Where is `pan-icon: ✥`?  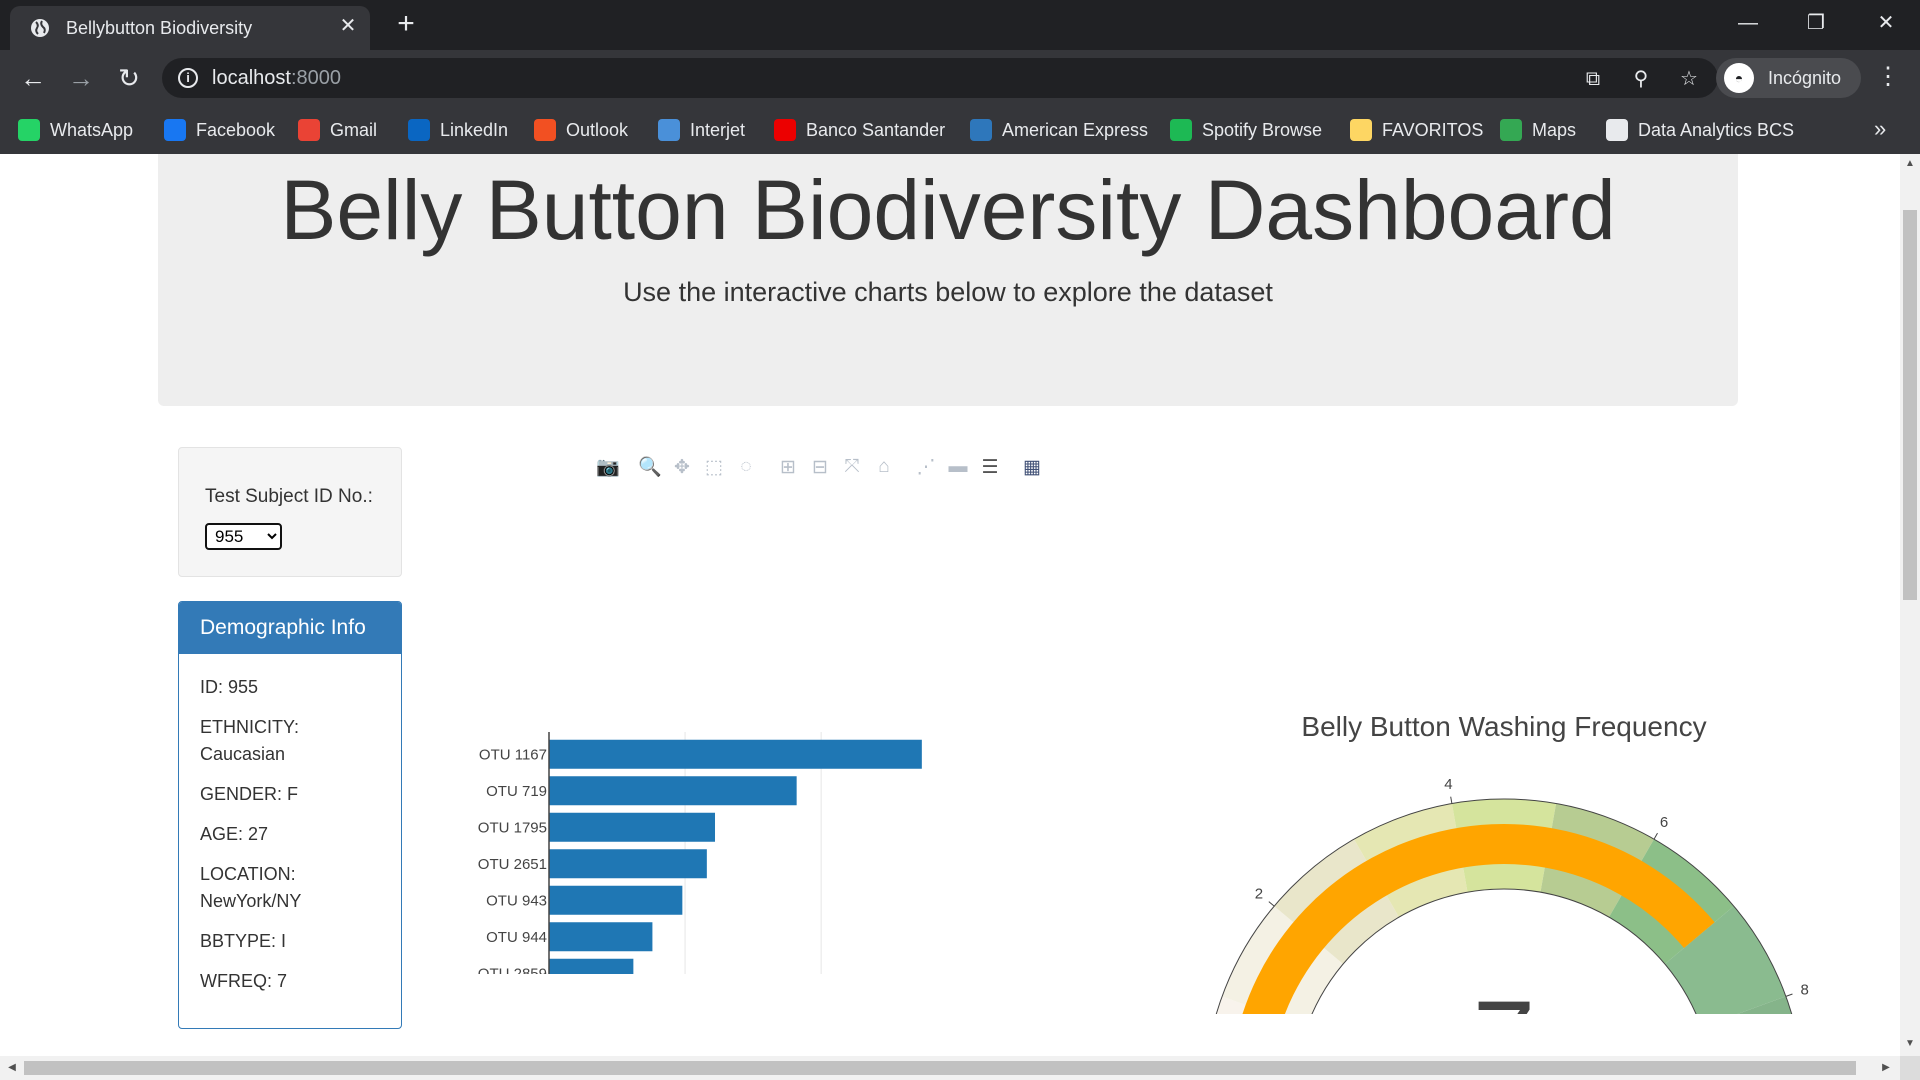 pan-icon: ✥ is located at coordinates (682, 467).